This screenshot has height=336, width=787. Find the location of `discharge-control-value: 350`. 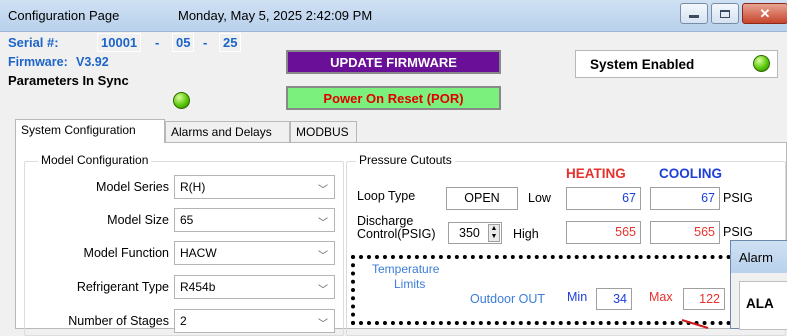

discharge-control-value: 350 is located at coordinates (469, 233).